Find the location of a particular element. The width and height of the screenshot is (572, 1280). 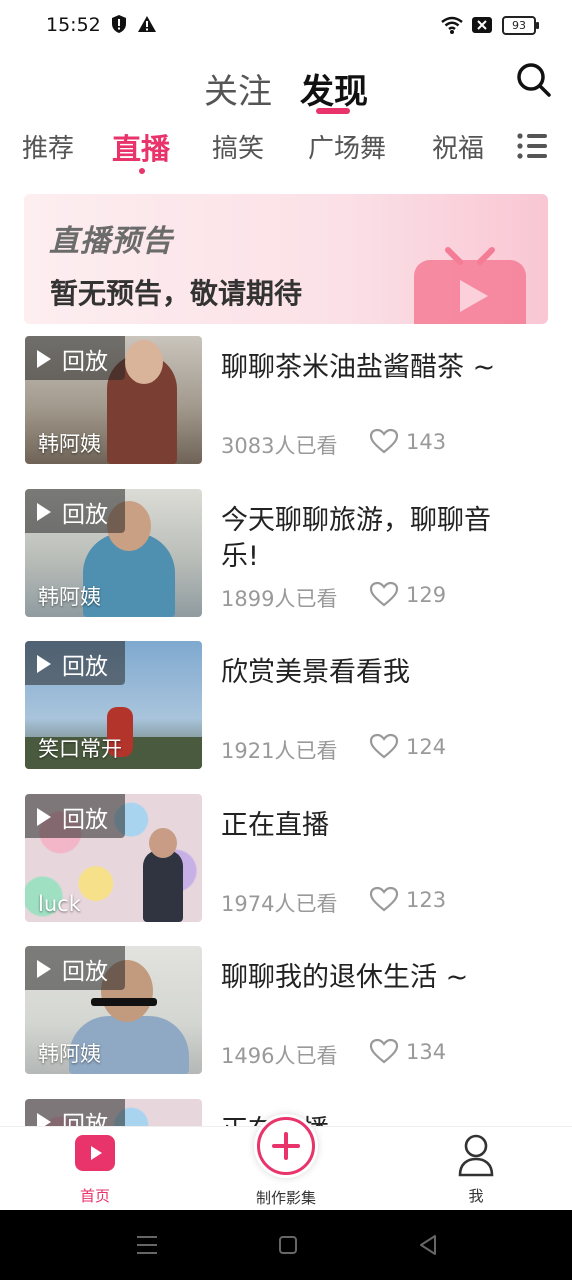

feed-item: 回放 luck 正在直播 1974人已看 123 is located at coordinates (286, 858).